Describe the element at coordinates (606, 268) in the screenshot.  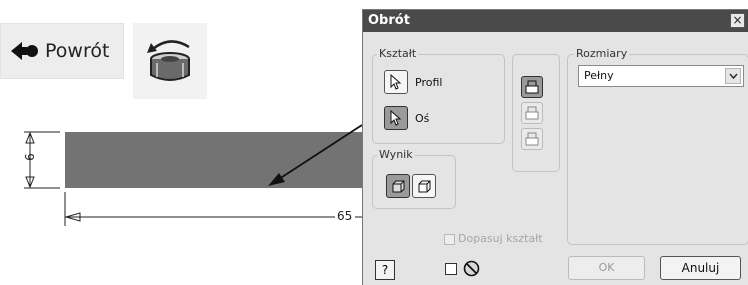
I see `ok-button: OK` at that location.